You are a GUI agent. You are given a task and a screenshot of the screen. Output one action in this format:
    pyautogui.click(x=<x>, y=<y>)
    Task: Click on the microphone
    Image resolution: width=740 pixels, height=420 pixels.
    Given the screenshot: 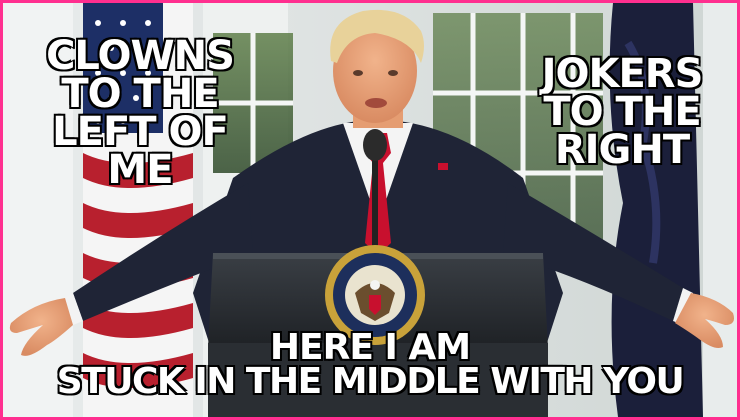 What is the action you would take?
    pyautogui.click(x=375, y=145)
    